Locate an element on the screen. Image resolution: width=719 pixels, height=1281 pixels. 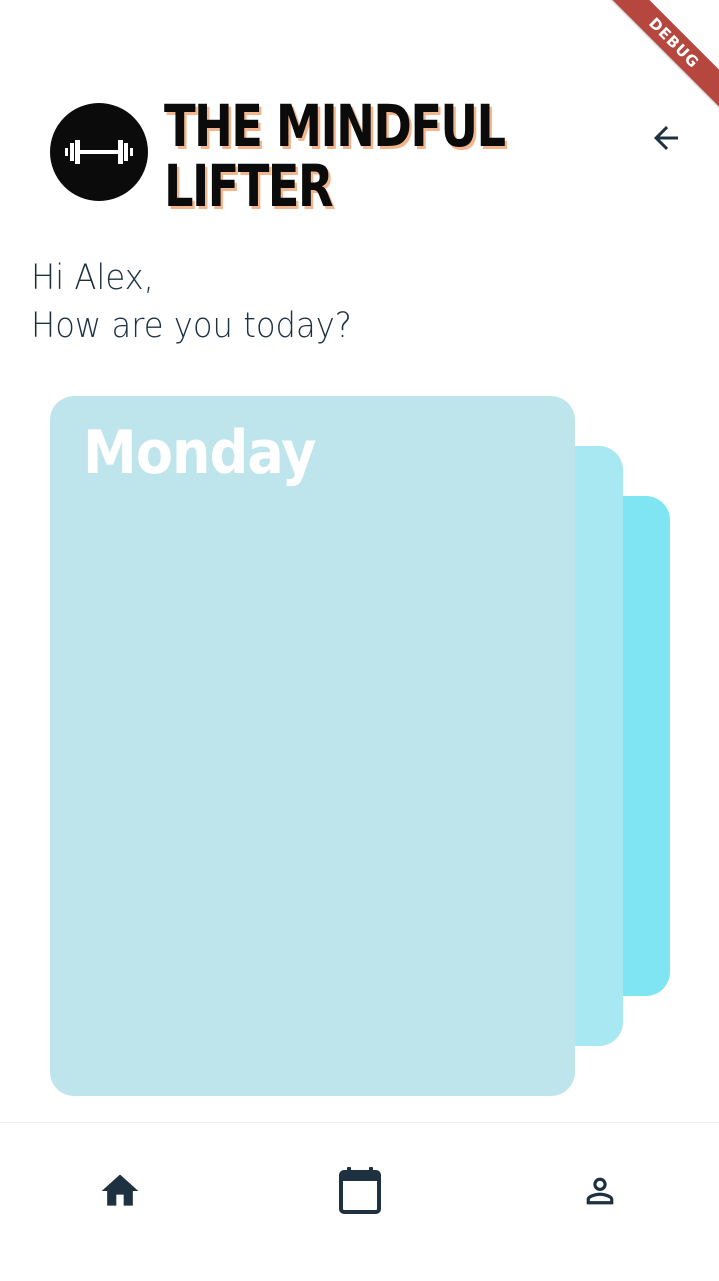
dumbbell-icon is located at coordinates (99, 152).